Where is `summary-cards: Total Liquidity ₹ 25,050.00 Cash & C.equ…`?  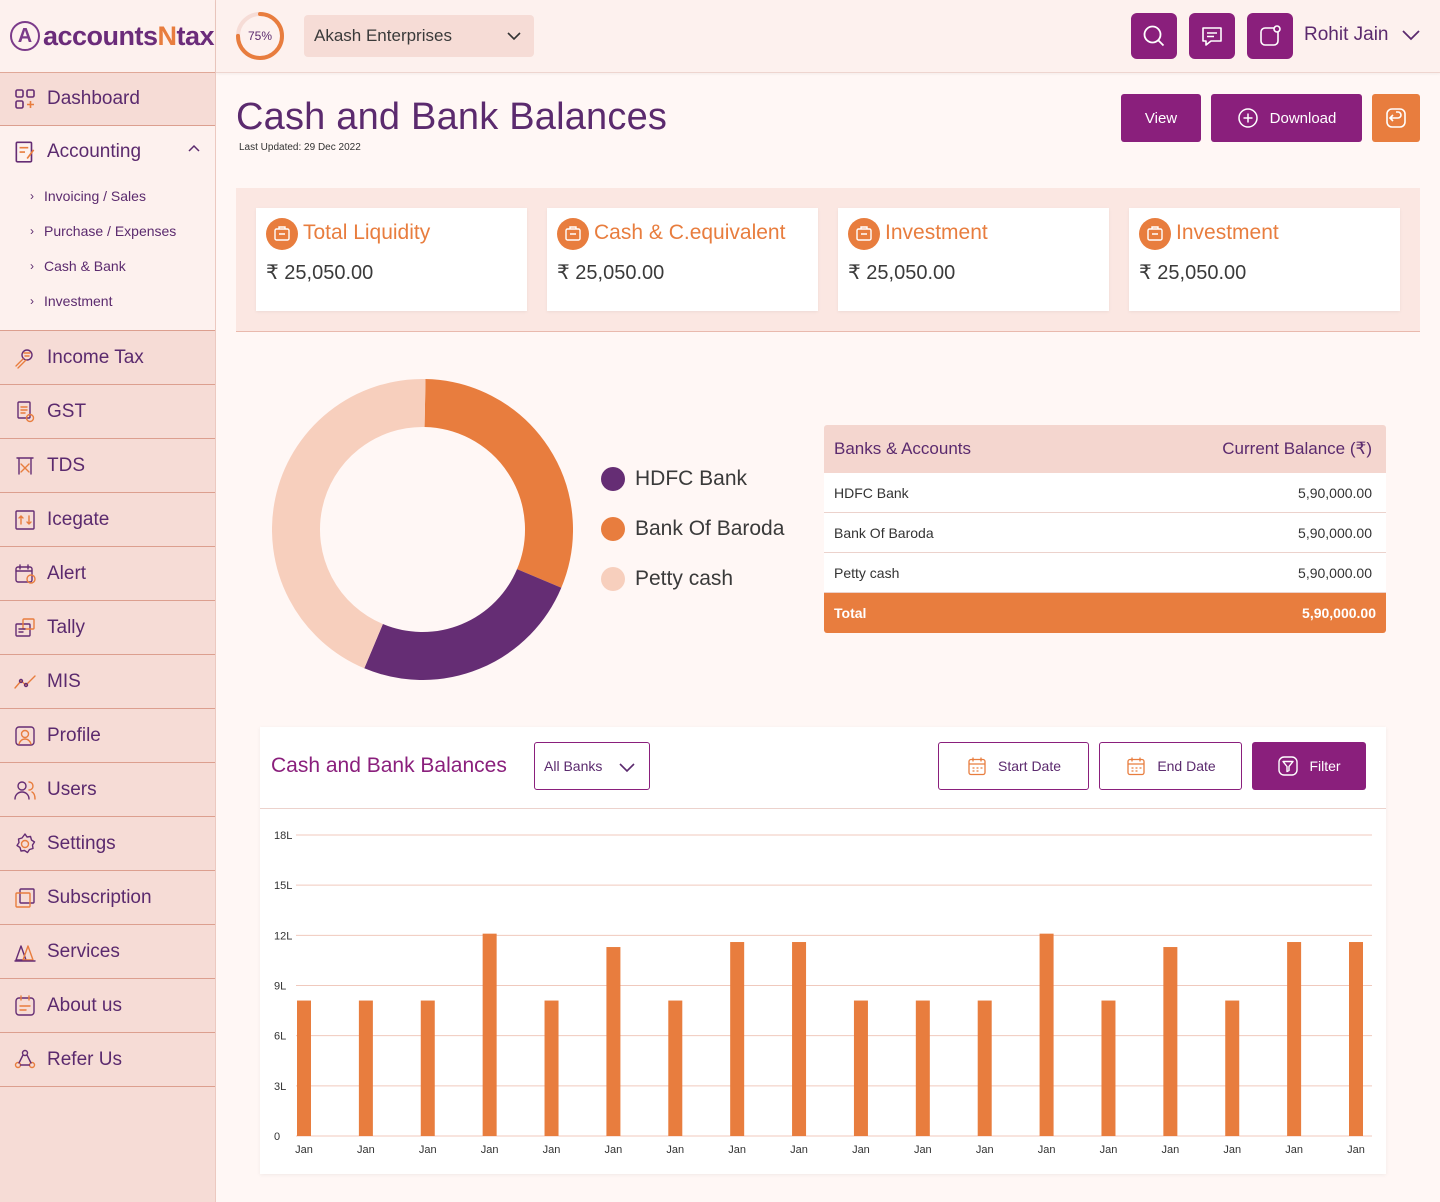
summary-cards: Total Liquidity ₹ 25,050.00 Cash & C.equ… is located at coordinates (828, 260).